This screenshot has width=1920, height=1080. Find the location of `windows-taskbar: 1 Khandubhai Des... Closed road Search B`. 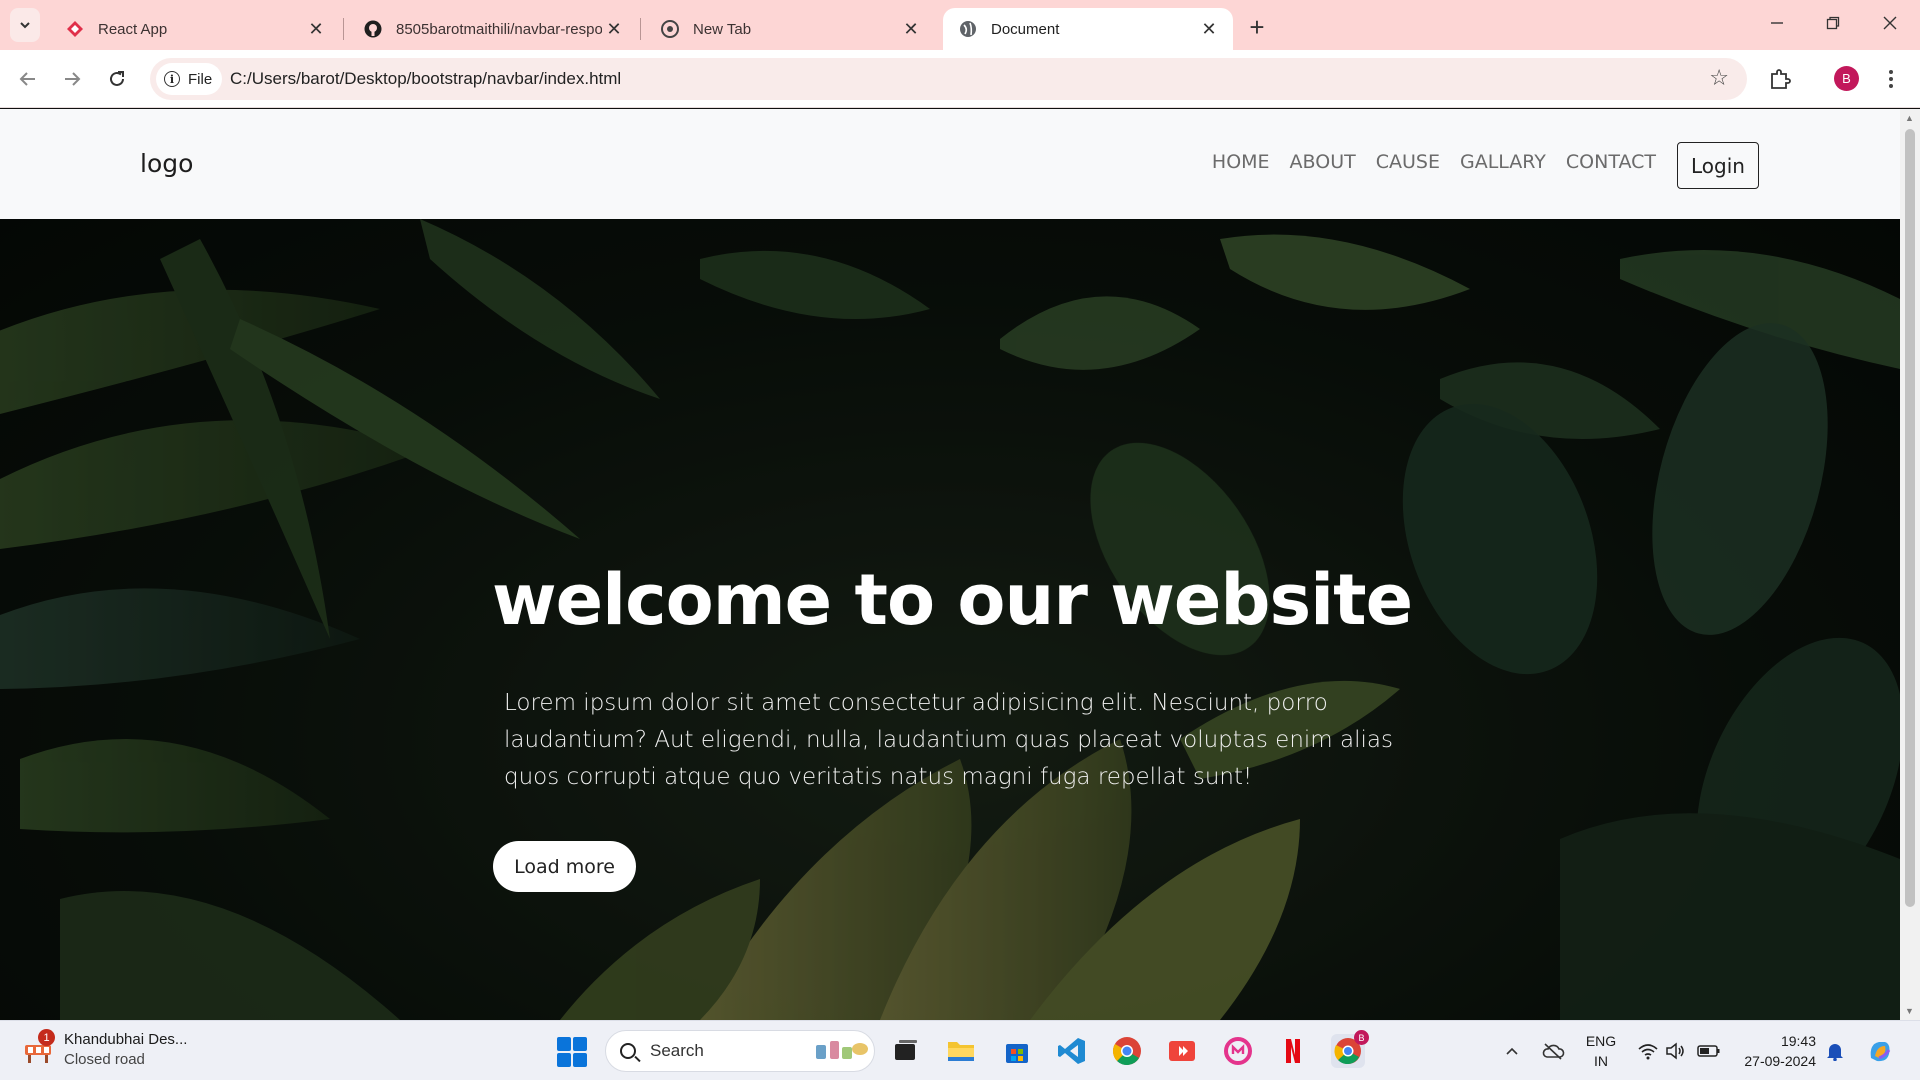

windows-taskbar: 1 Khandubhai Des... Closed road Search B is located at coordinates (960, 1050).